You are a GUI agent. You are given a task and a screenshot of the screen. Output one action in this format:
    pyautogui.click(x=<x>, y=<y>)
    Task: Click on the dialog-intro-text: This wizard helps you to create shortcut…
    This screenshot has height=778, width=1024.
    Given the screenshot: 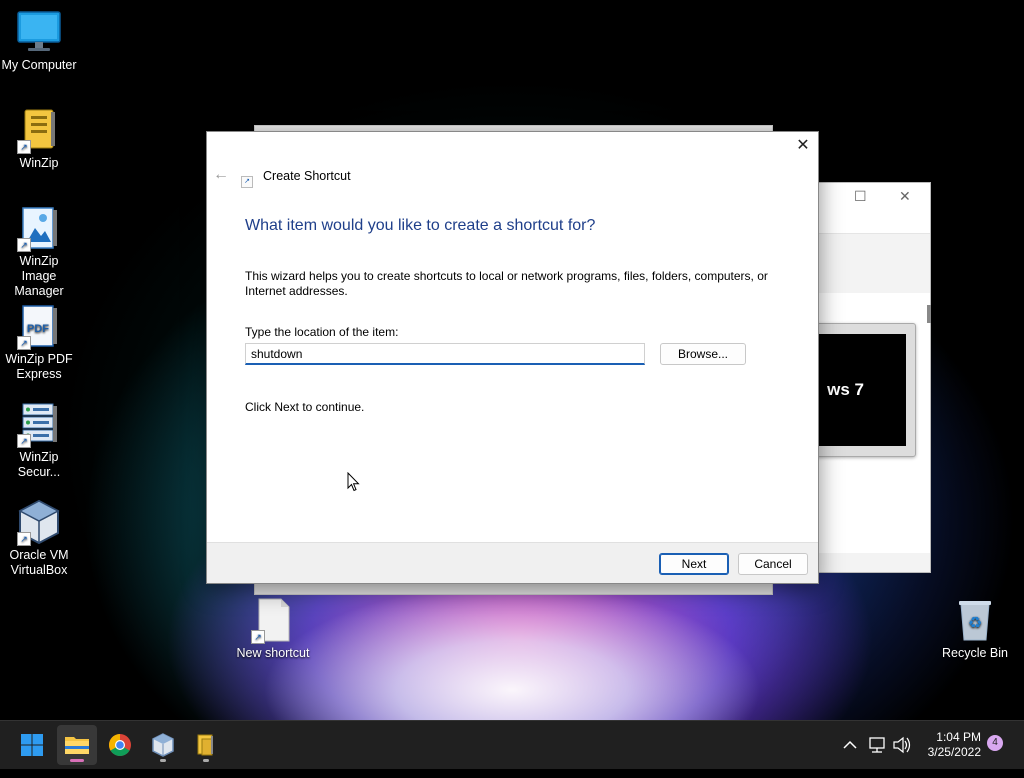 What is the action you would take?
    pyautogui.click(x=506, y=283)
    